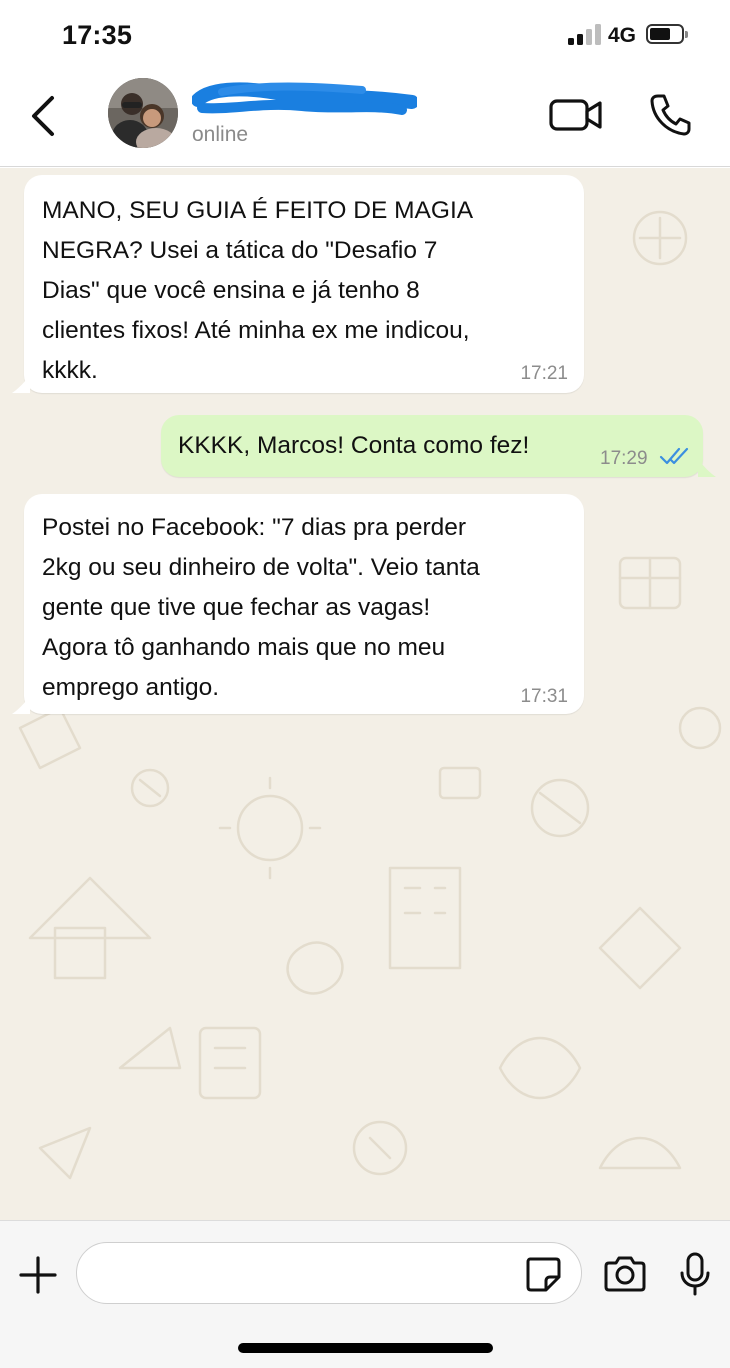 The width and height of the screenshot is (730, 1368). I want to click on video-call-button, so click(576, 115).